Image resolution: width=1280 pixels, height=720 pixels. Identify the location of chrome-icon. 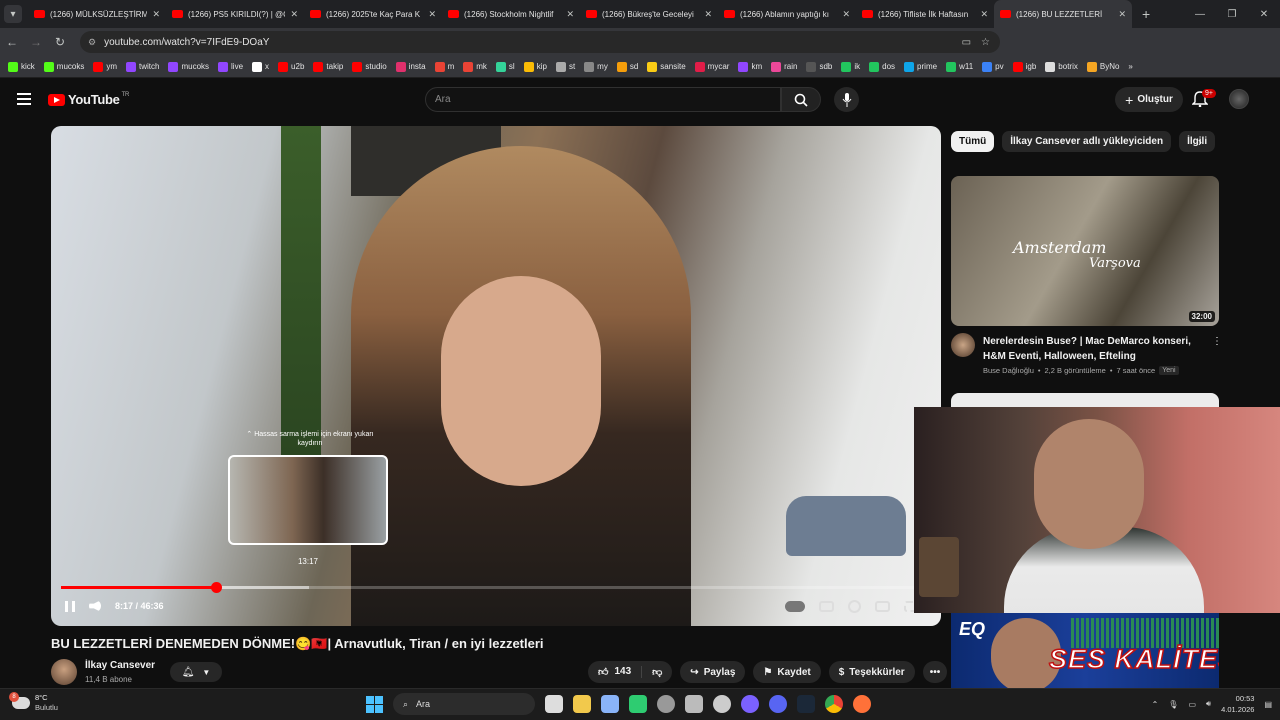
(834, 704).